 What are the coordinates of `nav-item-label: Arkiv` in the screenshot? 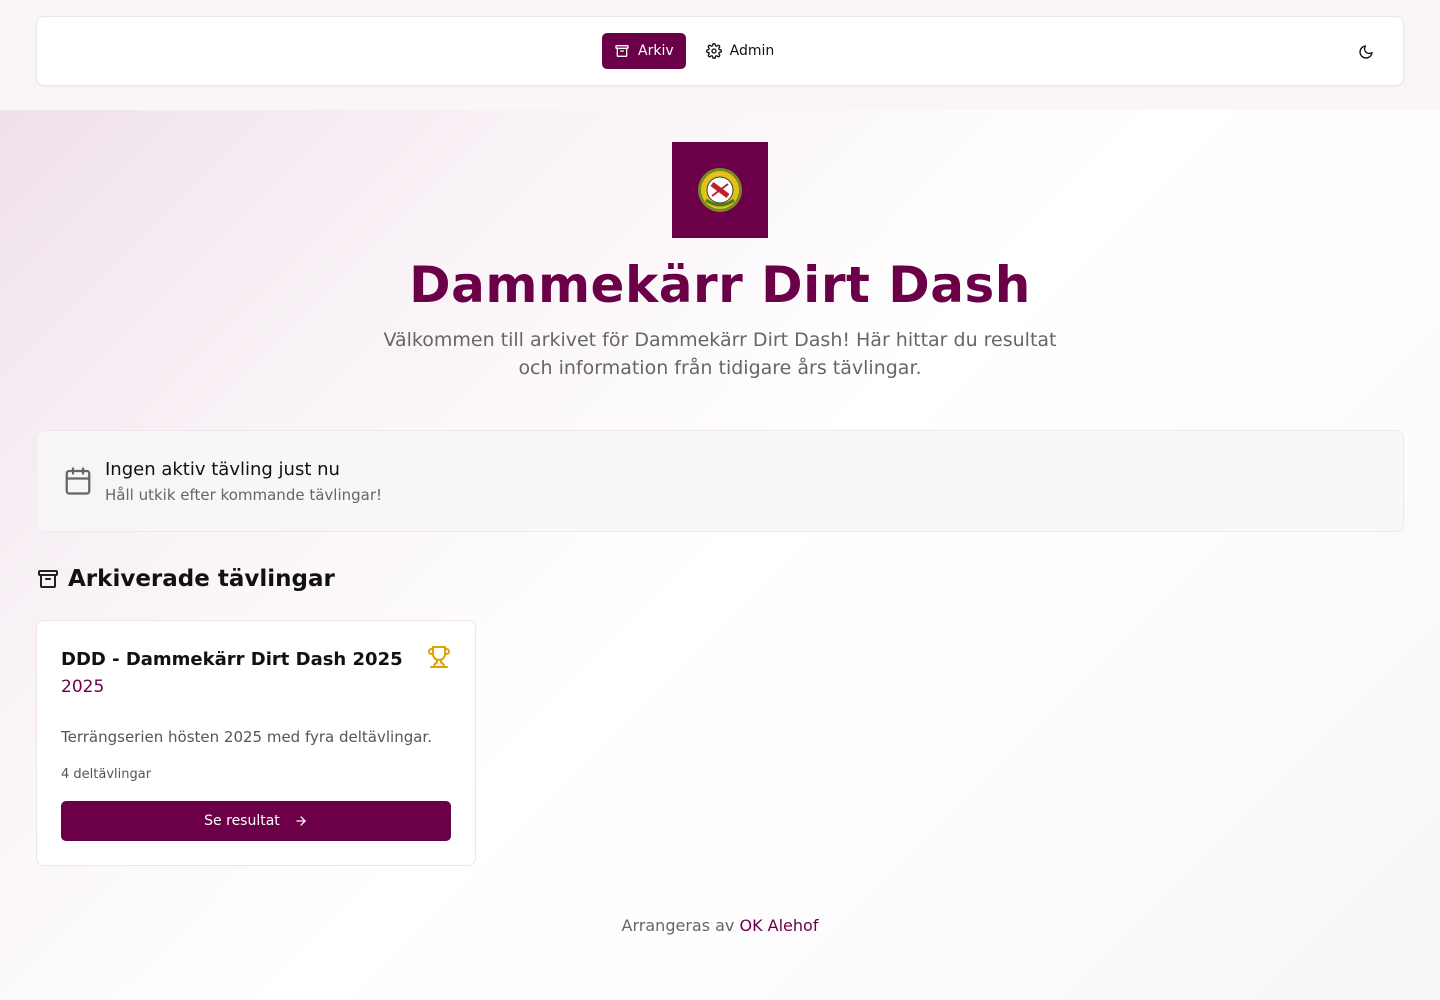 It's located at (656, 51).